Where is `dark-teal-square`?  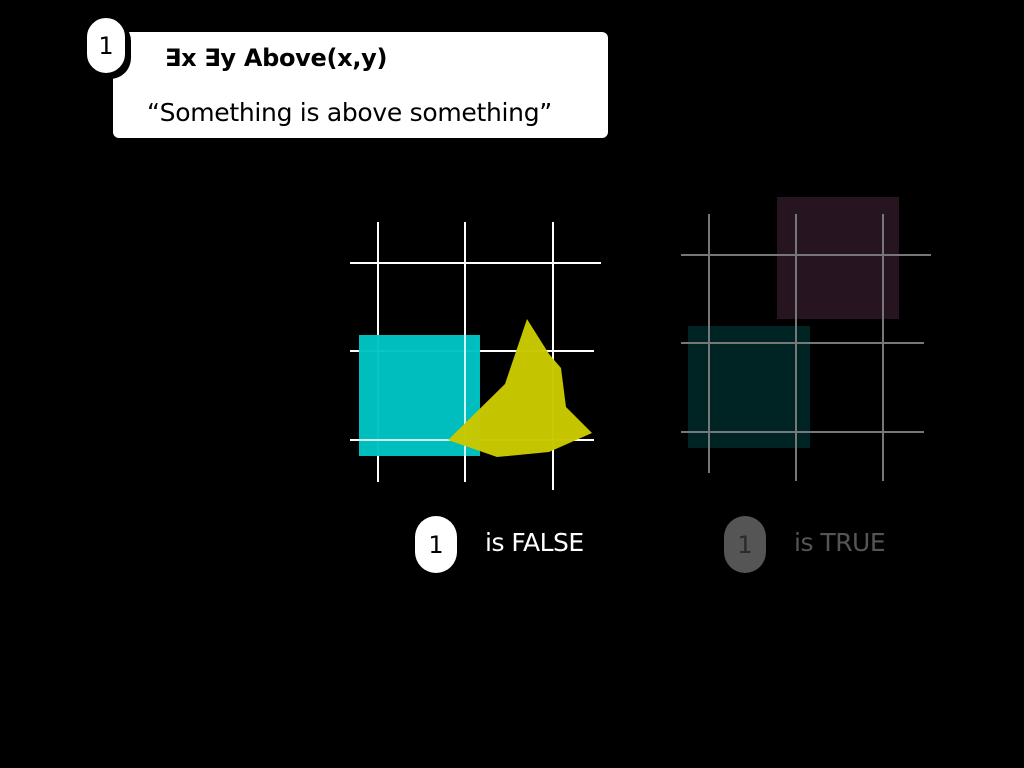
dark-teal-square is located at coordinates (749, 387).